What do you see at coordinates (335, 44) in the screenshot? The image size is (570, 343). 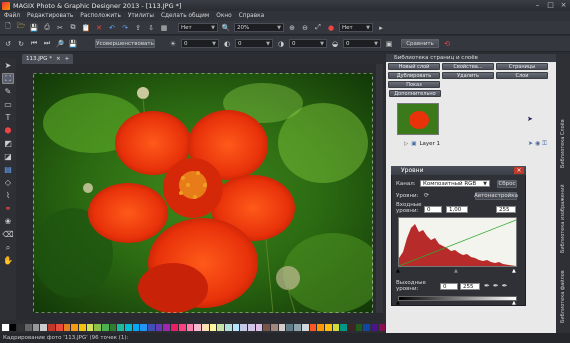 I see `hue-icon: ◒` at bounding box center [335, 44].